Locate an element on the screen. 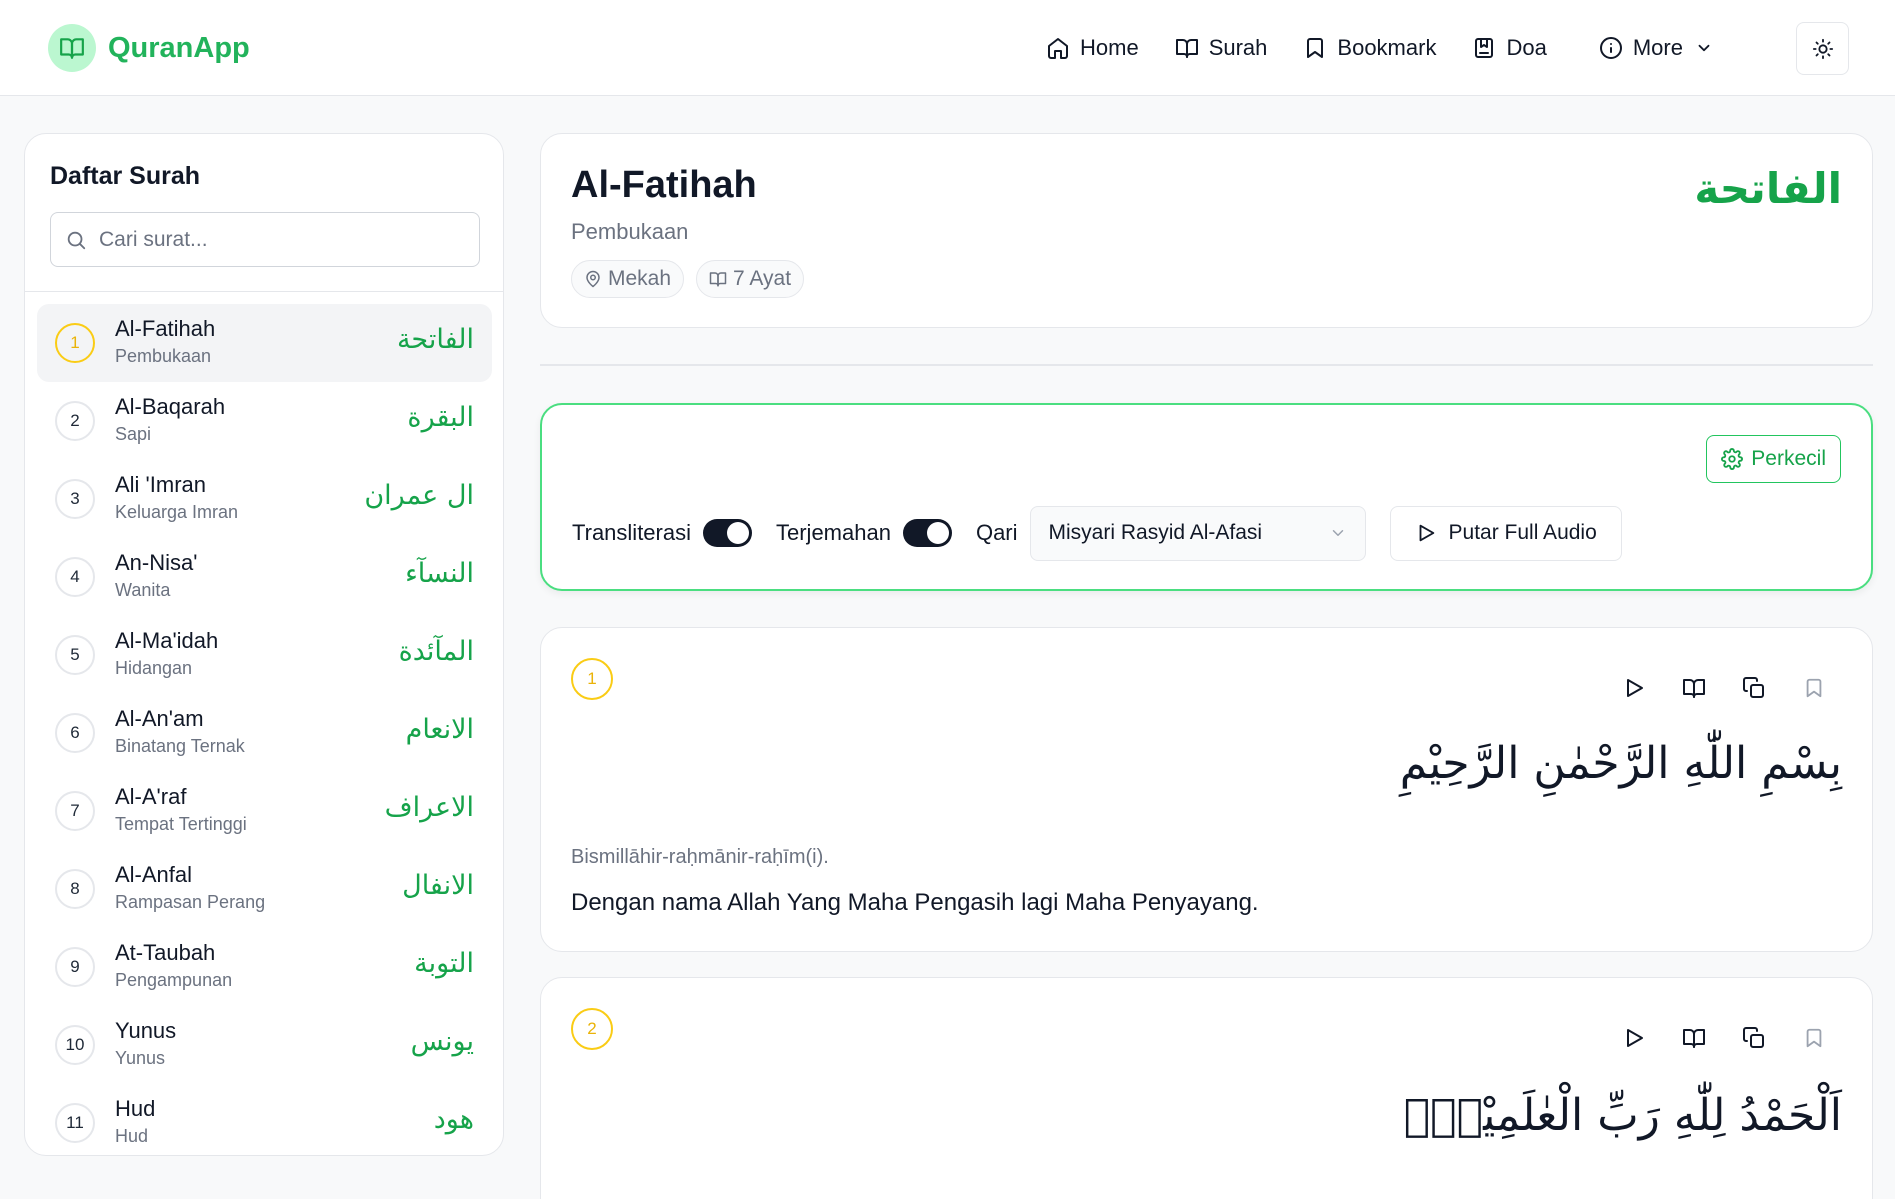  surah-latin-name: Al-Baqarah is located at coordinates (170, 406).